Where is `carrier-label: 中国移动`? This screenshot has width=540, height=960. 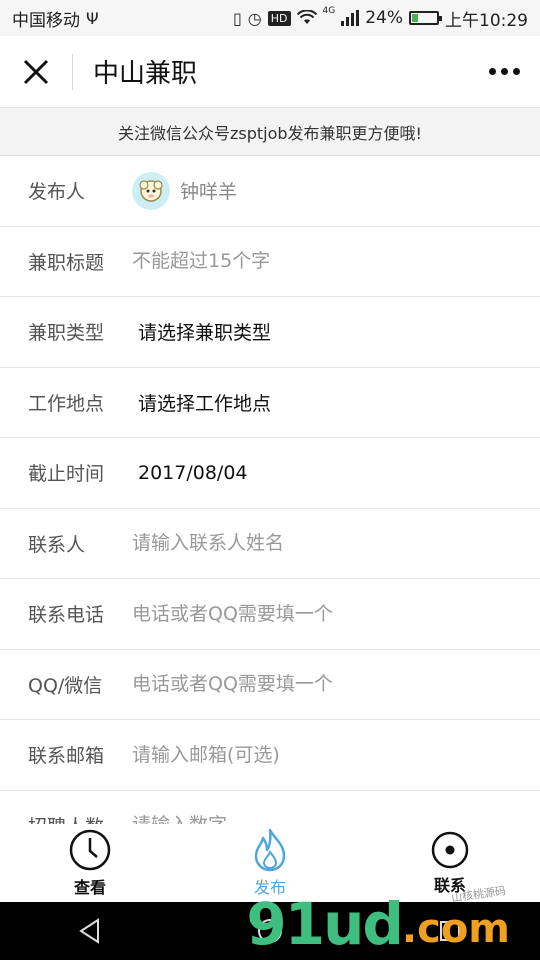
carrier-label: 中国移动 is located at coordinates (46, 20).